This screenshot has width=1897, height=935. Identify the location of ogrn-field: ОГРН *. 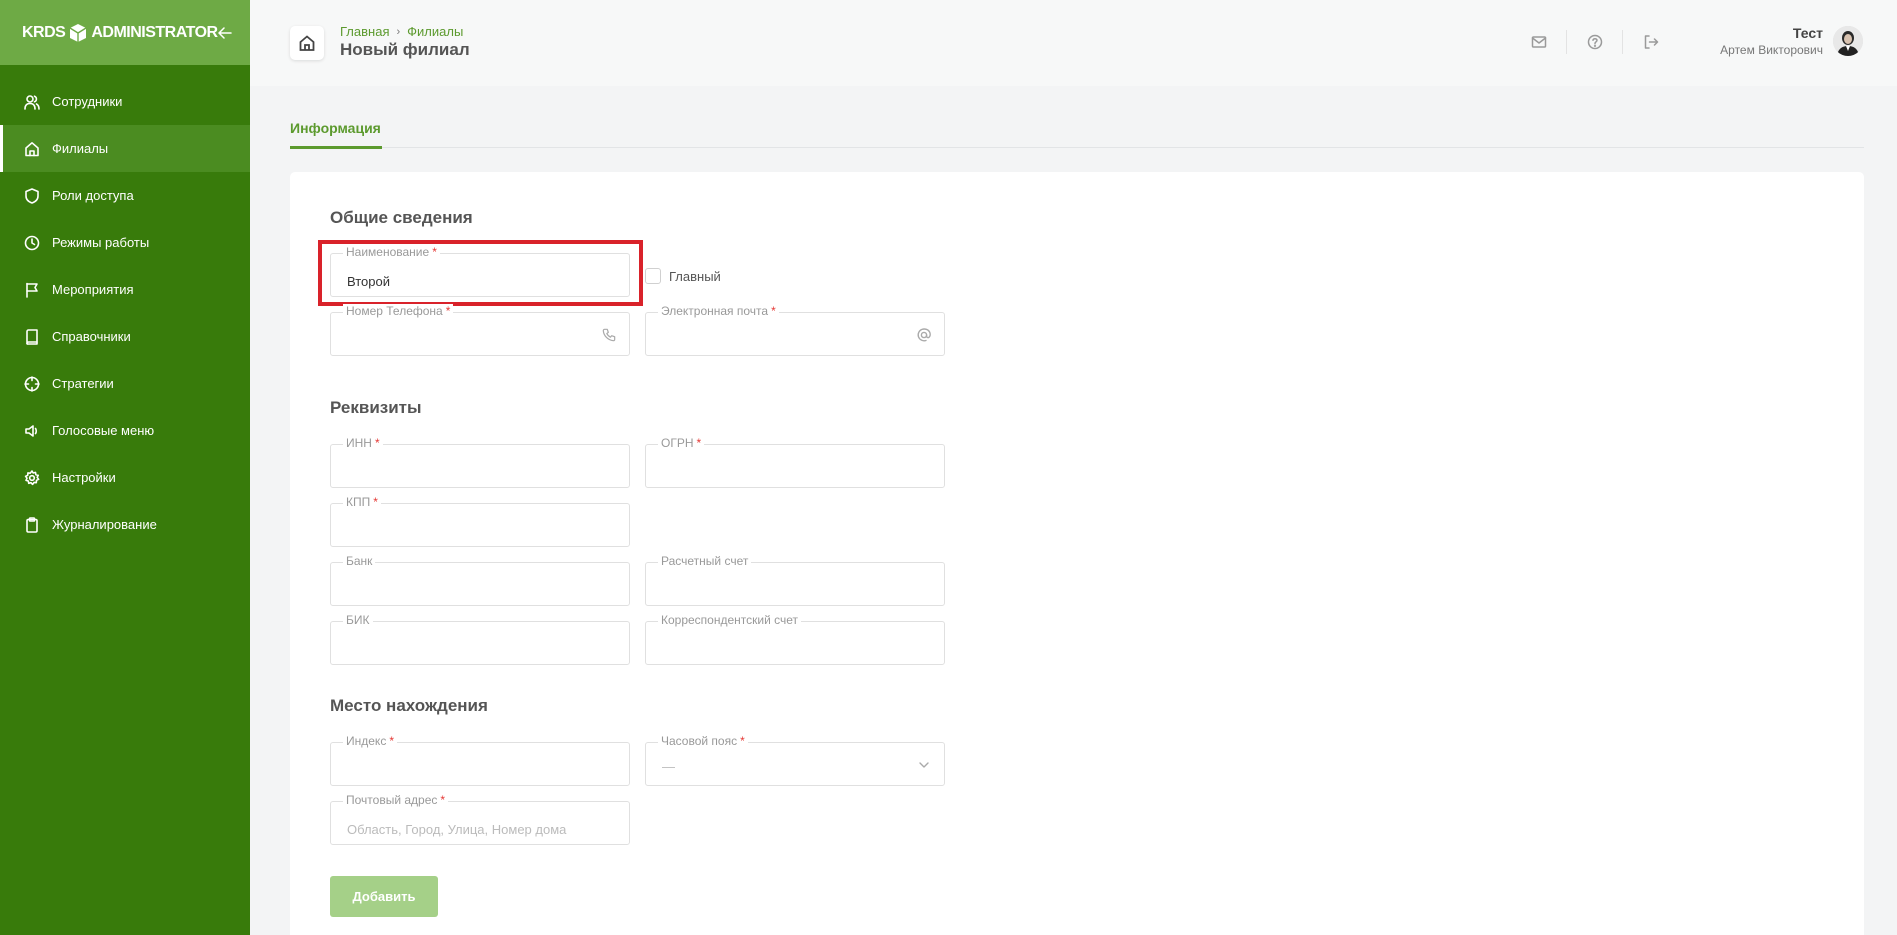
(795, 462).